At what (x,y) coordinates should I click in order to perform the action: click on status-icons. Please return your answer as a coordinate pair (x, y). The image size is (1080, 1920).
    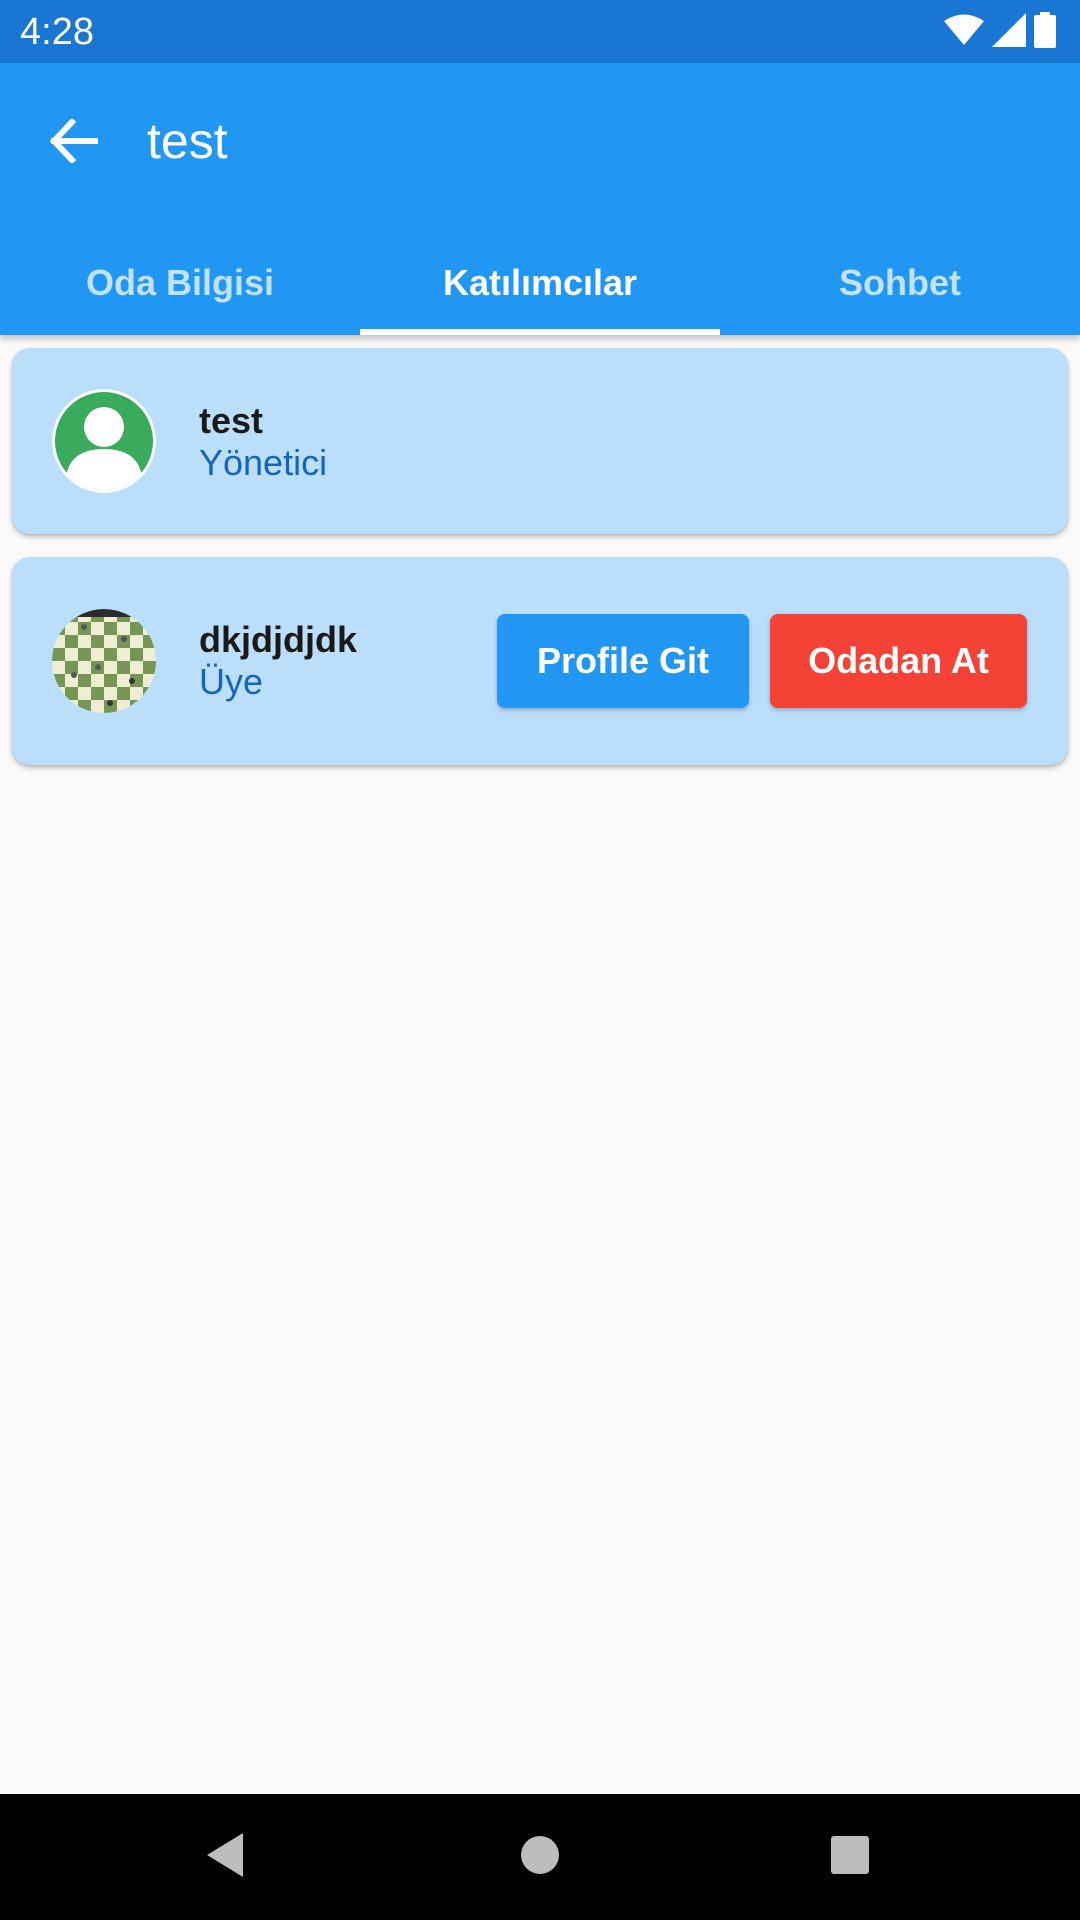
    Looking at the image, I should click on (1000, 32).